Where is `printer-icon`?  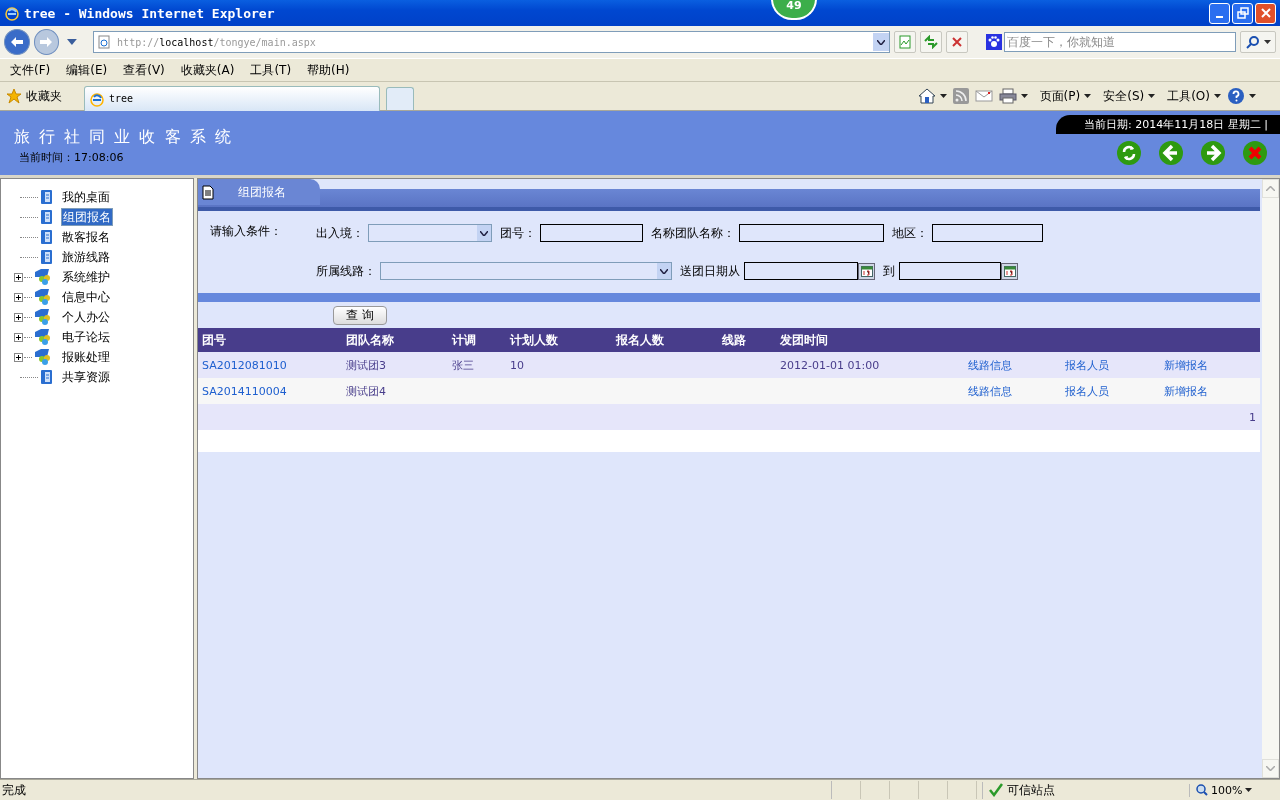 printer-icon is located at coordinates (1007, 96).